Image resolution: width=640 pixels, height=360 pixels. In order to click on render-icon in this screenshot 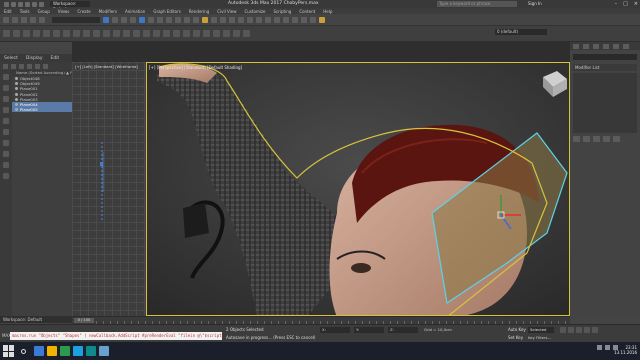, I will do `click(322, 19)`.